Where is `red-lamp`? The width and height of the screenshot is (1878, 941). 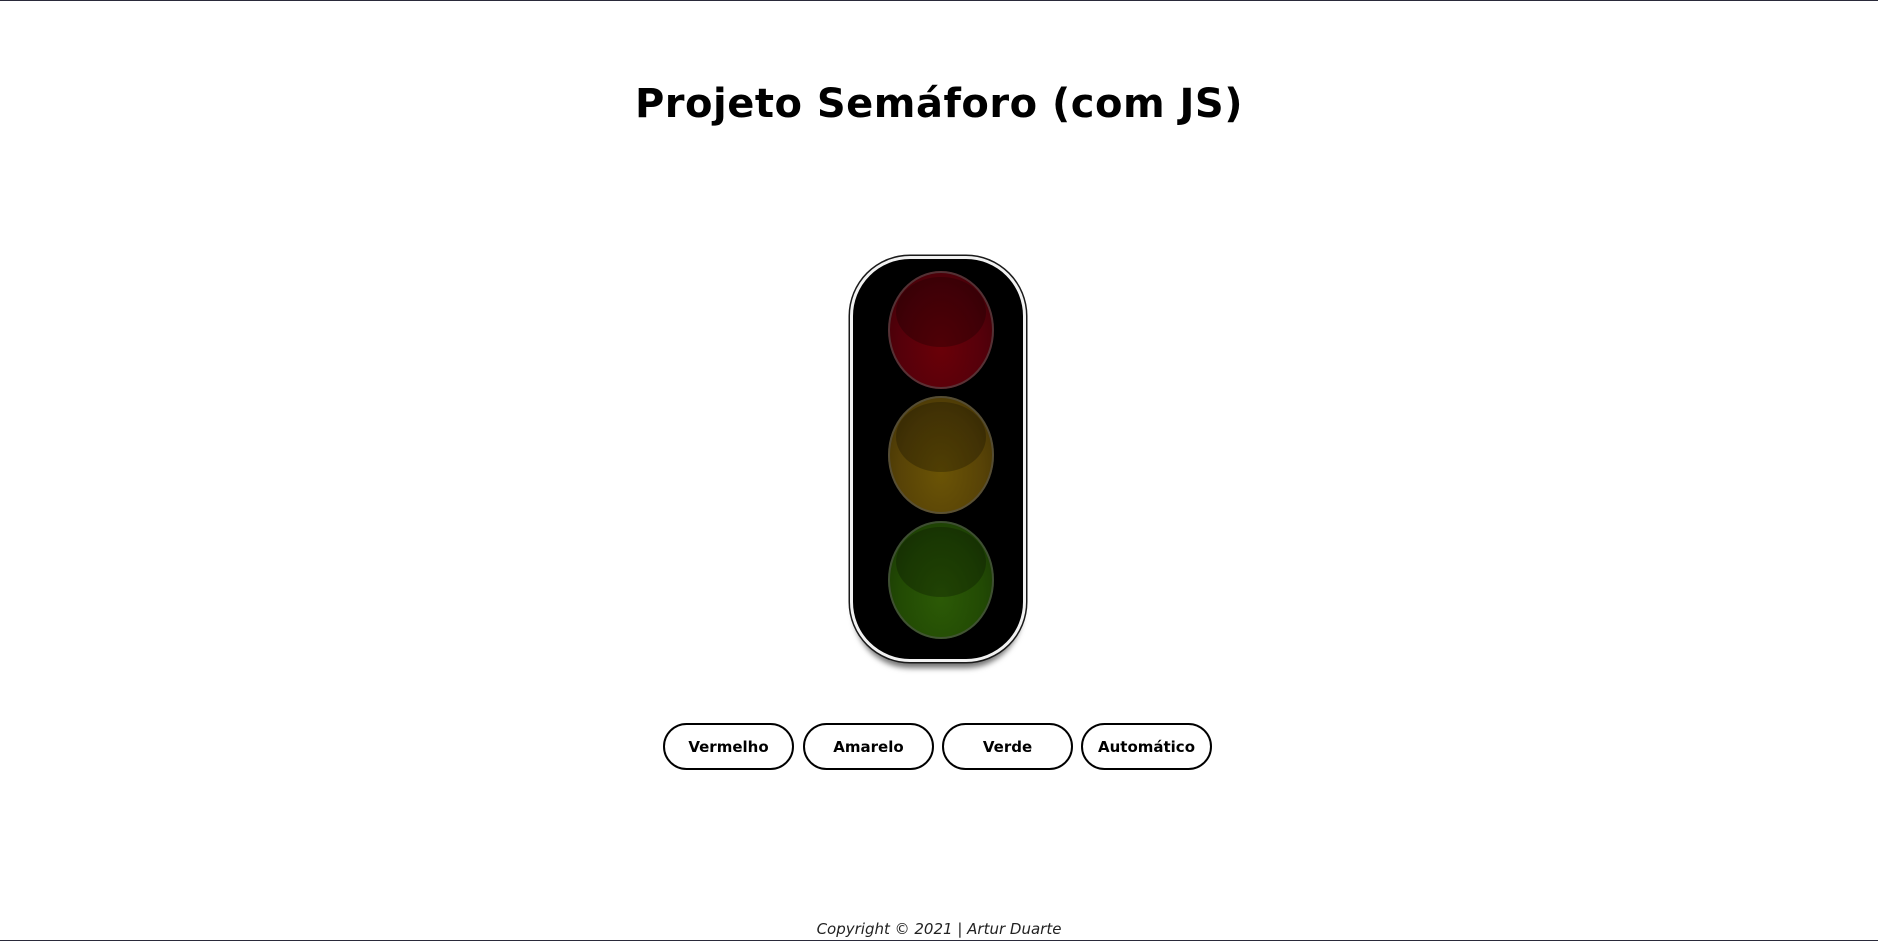
red-lamp is located at coordinates (941, 330).